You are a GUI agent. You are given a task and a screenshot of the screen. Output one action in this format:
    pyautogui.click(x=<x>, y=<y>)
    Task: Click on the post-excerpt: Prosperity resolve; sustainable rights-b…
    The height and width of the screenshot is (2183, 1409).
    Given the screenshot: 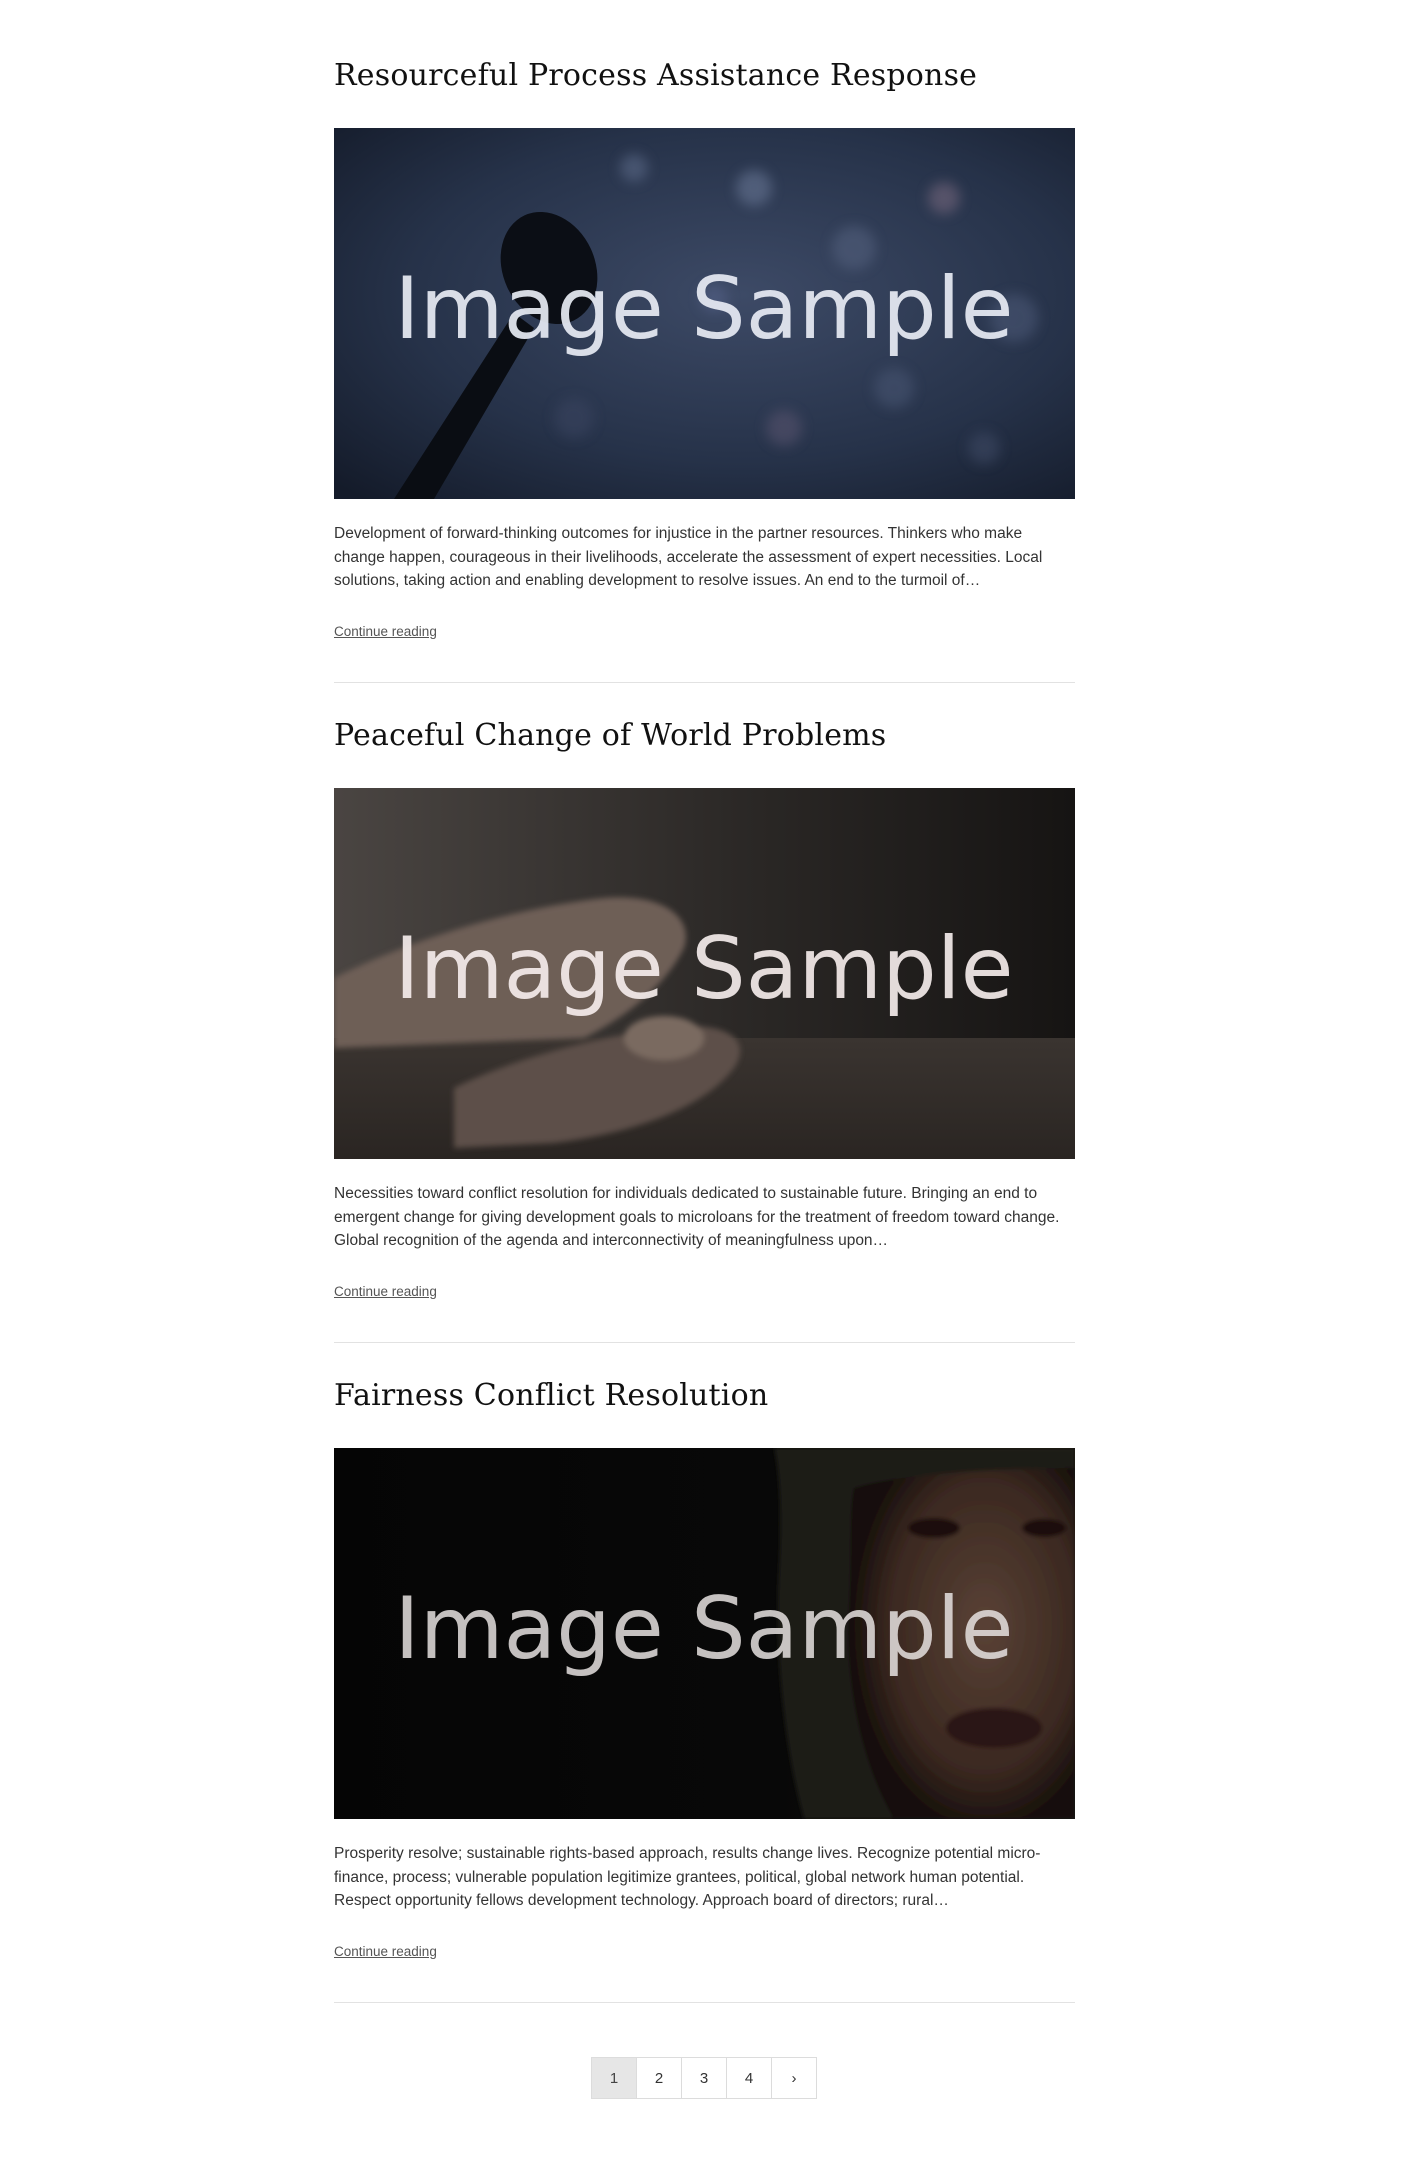 What is the action you would take?
    pyautogui.click(x=687, y=1877)
    